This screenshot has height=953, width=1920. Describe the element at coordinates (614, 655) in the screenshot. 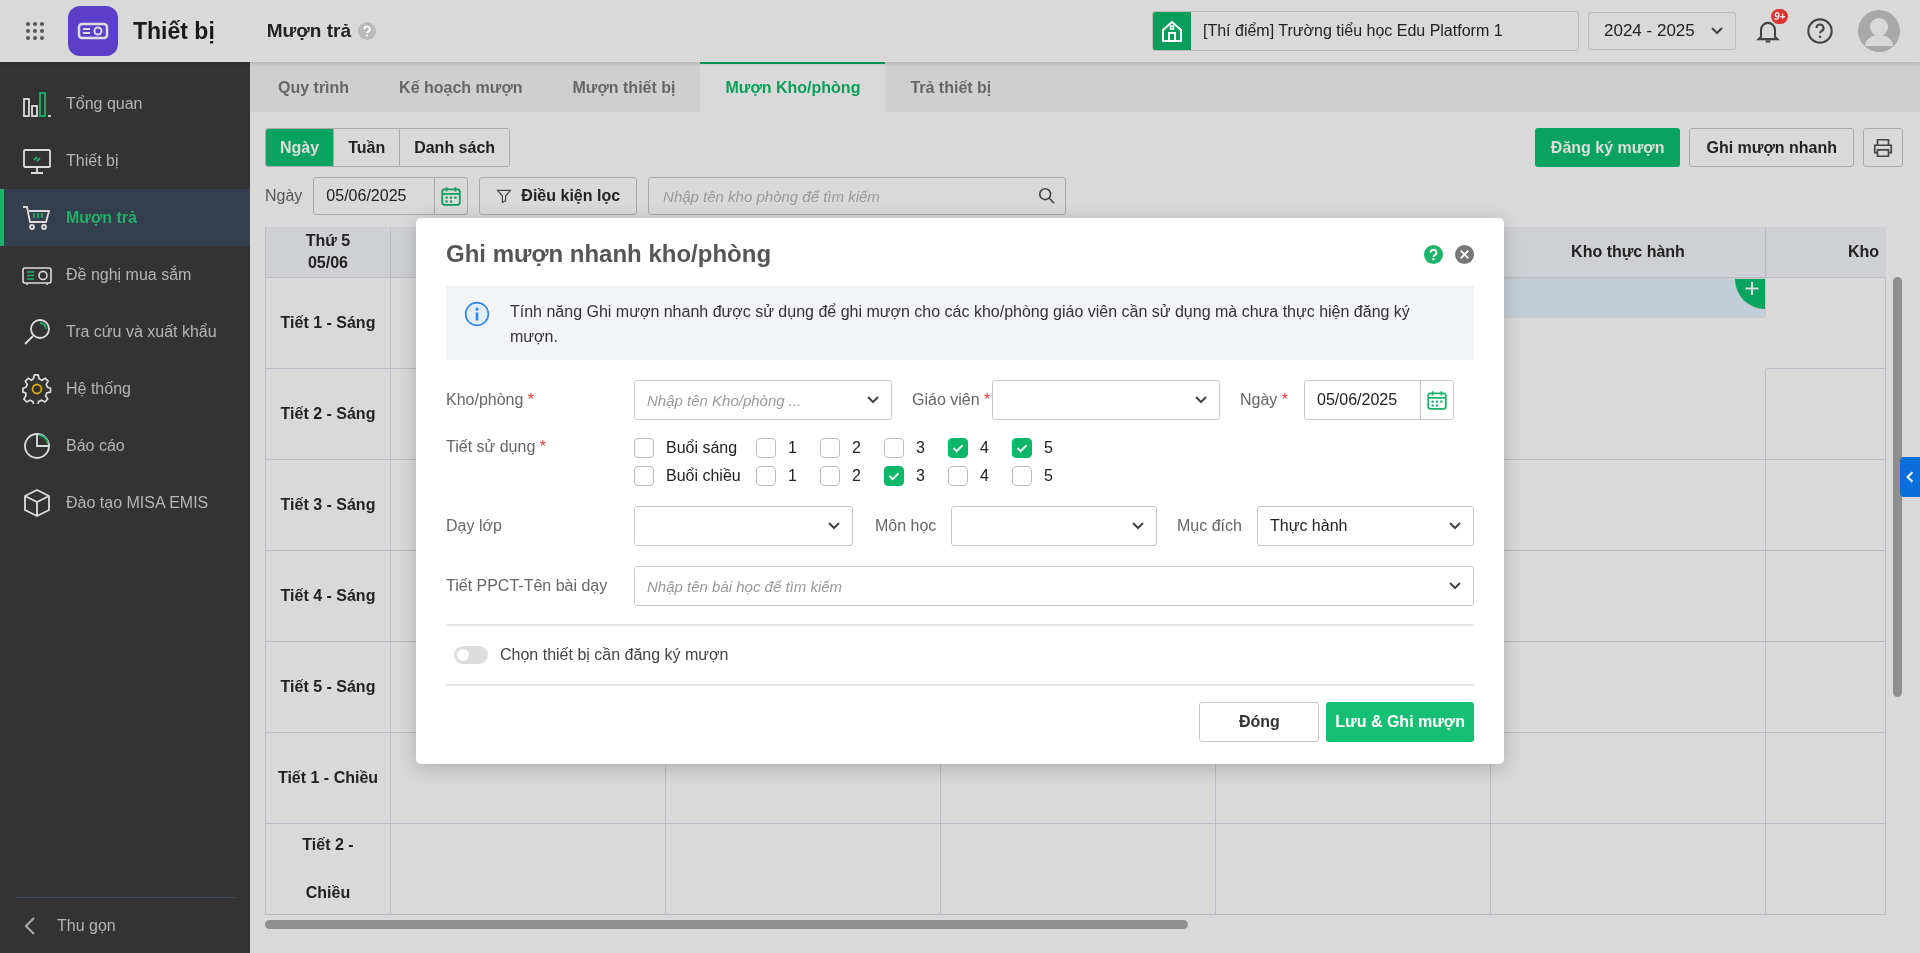

I see `toggle-label: Chọn thiết bị cần đăng ký mượn` at that location.